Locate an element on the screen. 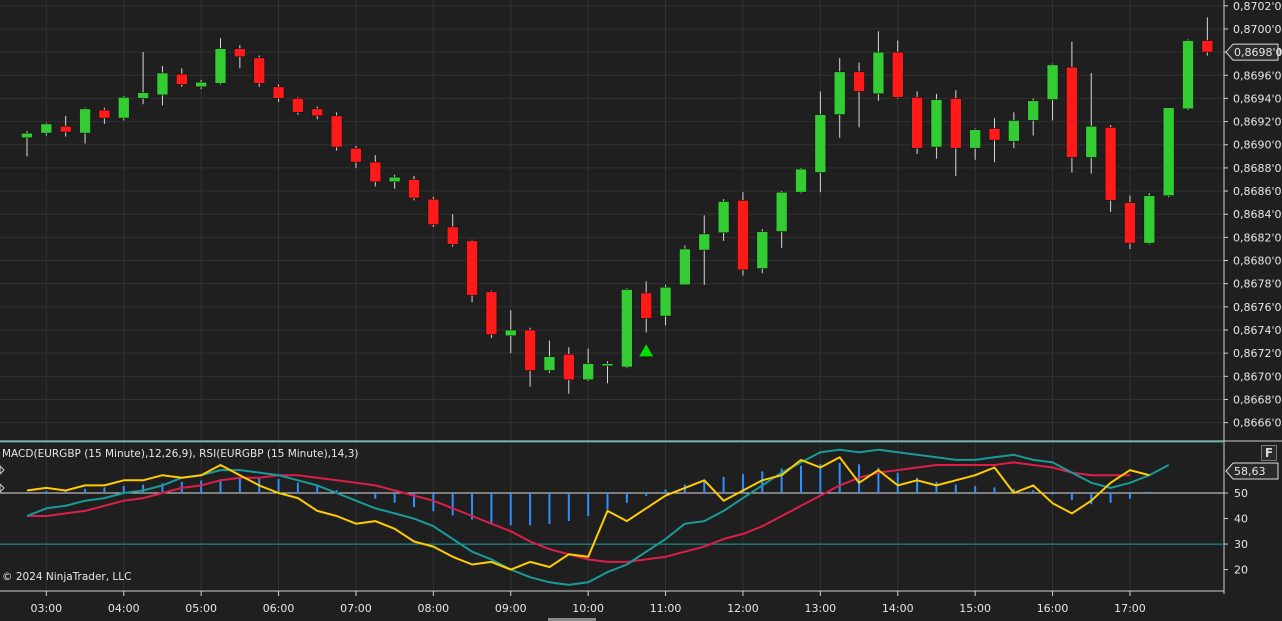  time-tick-label: 04:00 is located at coordinates (124, 608).